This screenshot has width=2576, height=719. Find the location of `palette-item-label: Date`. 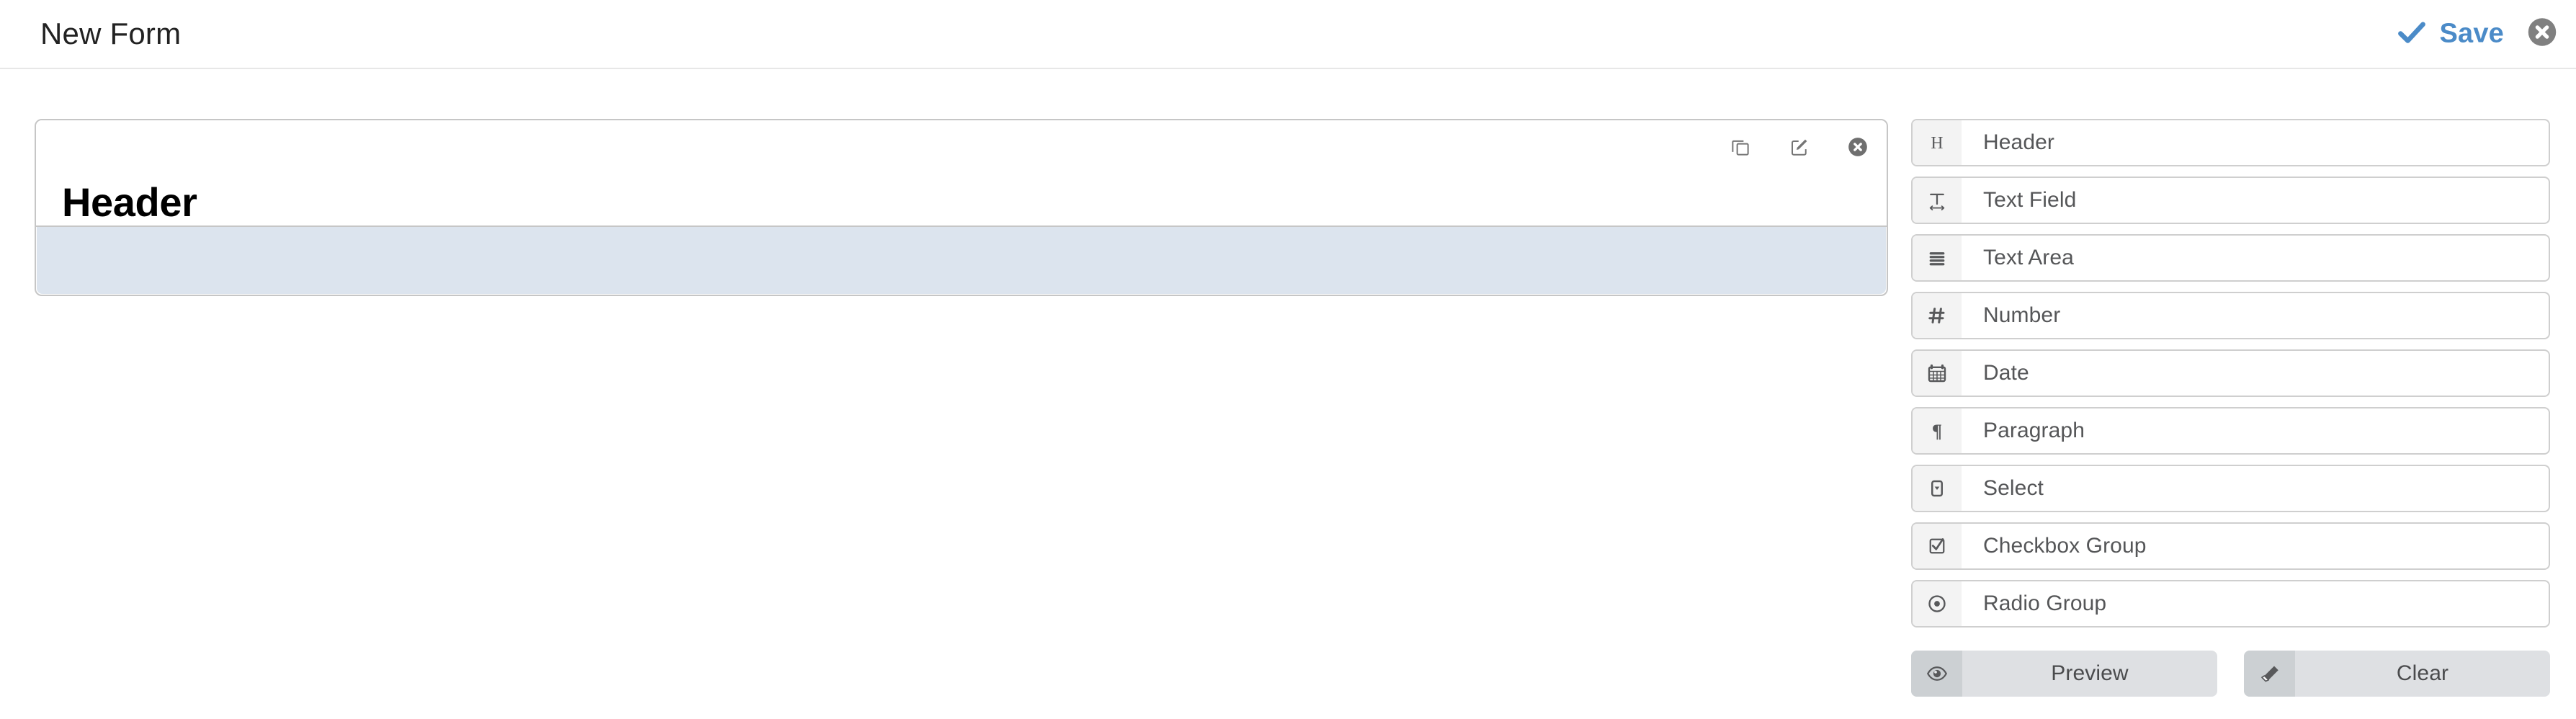

palette-item-label: Date is located at coordinates (2006, 373).